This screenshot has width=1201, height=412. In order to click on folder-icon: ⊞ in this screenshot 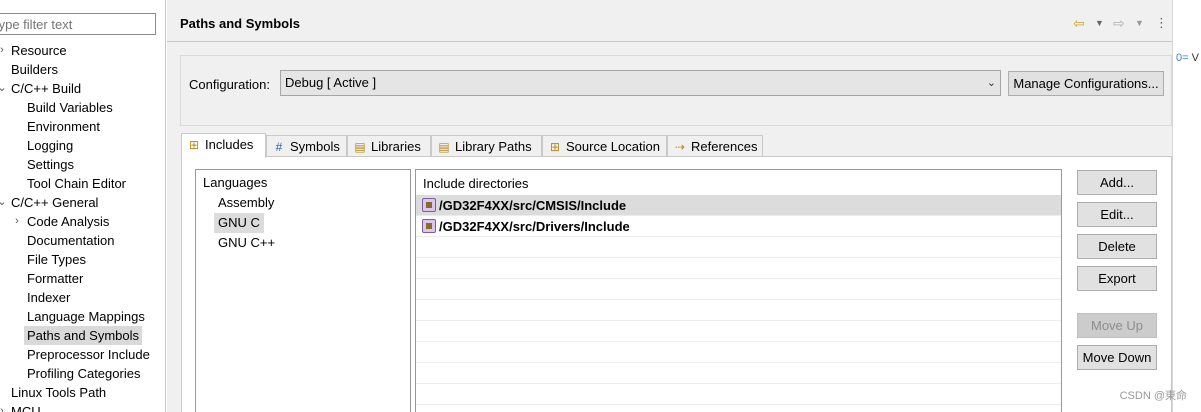, I will do `click(555, 147)`.